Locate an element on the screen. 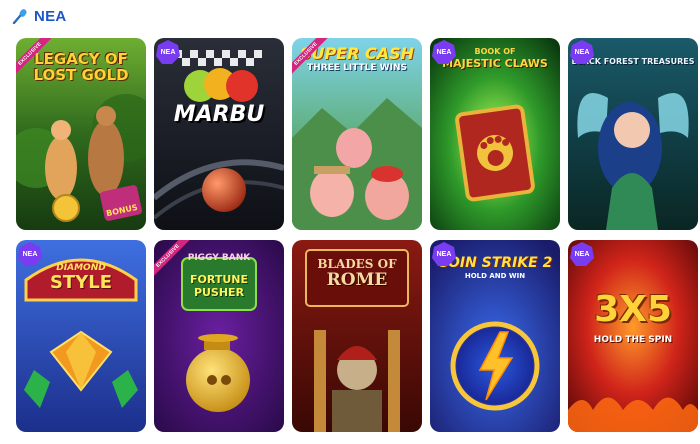 This screenshot has width=700, height=444. game-title: BLADES OF ROME is located at coordinates (357, 273).